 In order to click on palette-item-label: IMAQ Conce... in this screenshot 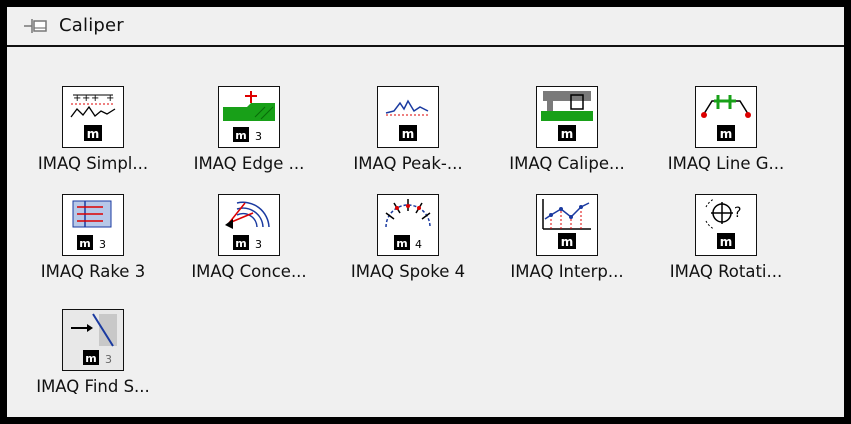, I will do `click(249, 271)`.